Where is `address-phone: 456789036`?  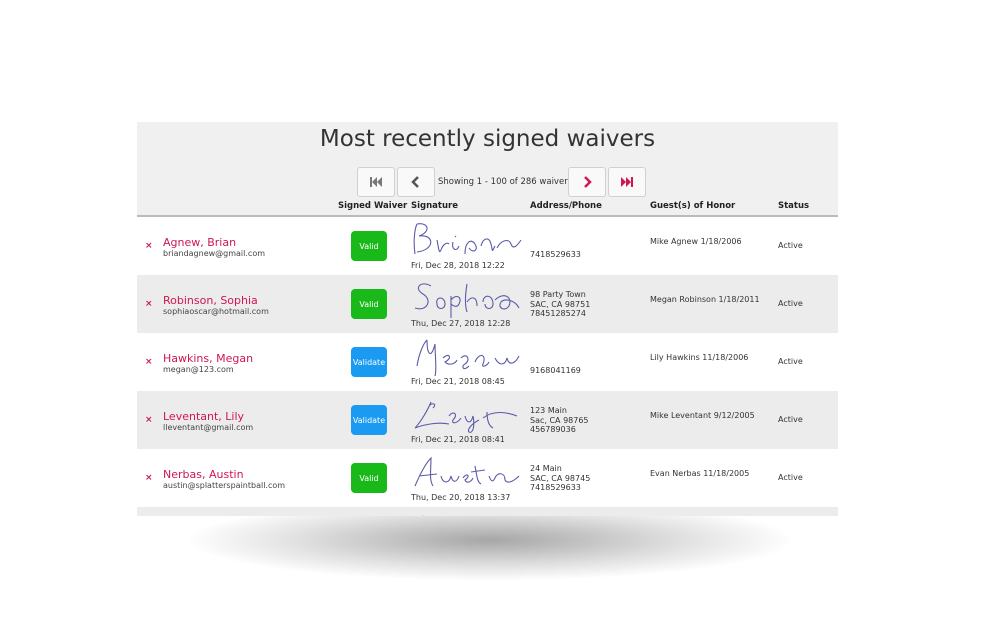 address-phone: 456789036 is located at coordinates (553, 429).